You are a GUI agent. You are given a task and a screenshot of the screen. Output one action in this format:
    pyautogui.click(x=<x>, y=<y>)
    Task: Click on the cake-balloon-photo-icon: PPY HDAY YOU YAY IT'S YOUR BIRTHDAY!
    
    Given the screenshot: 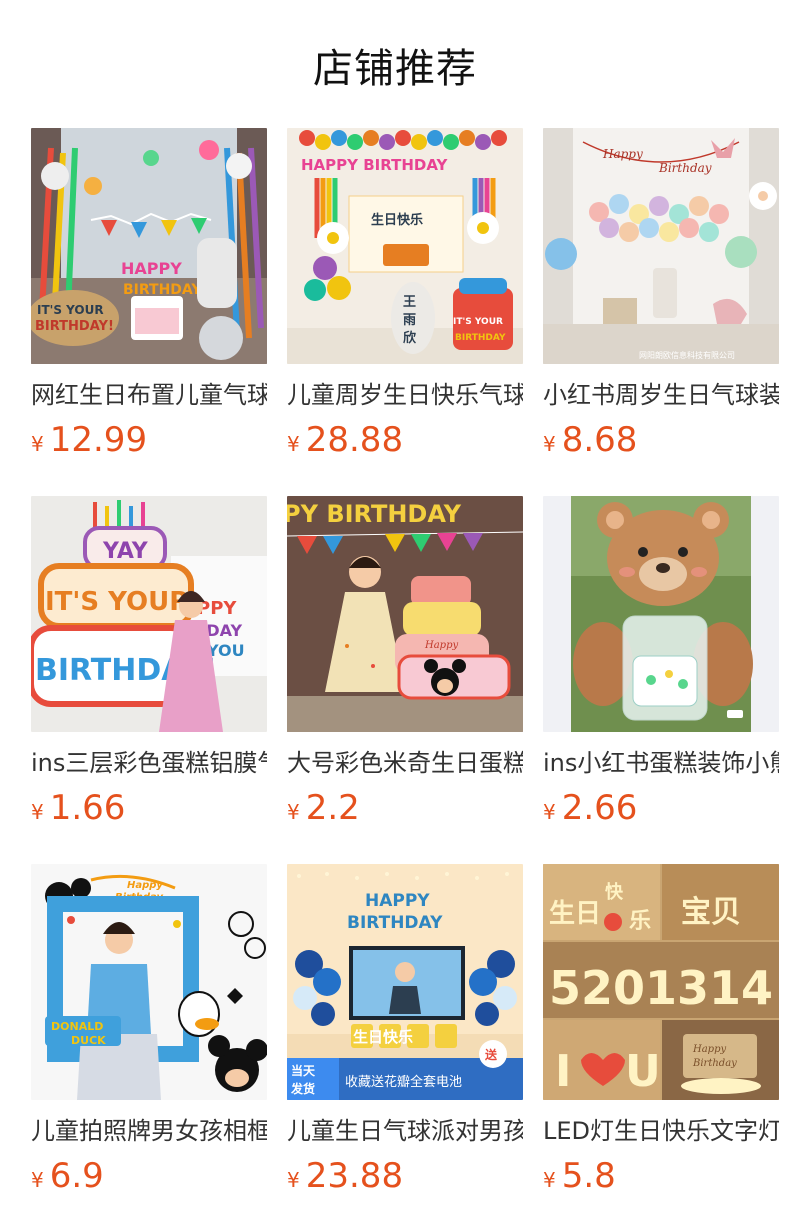 What is the action you would take?
    pyautogui.click(x=149, y=614)
    